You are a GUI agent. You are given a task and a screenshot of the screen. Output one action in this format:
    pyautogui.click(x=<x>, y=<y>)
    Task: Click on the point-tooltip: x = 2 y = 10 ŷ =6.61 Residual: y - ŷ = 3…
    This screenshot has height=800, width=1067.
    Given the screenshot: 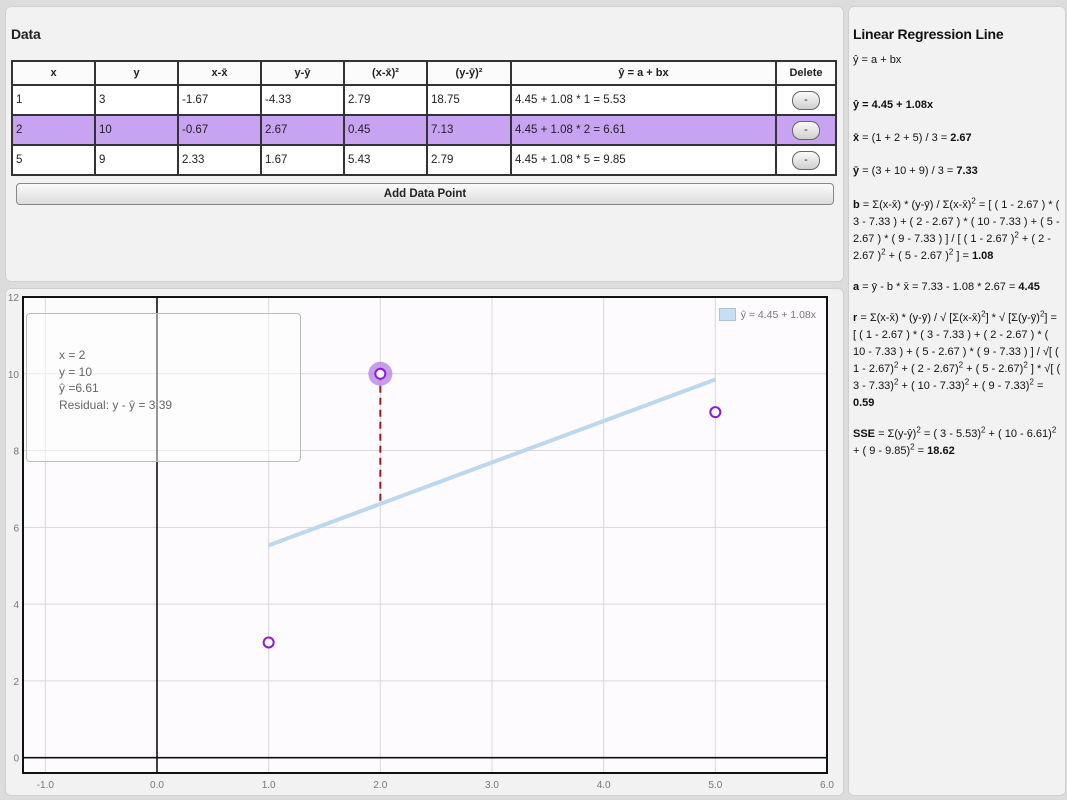 What is the action you would take?
    pyautogui.click(x=163, y=387)
    